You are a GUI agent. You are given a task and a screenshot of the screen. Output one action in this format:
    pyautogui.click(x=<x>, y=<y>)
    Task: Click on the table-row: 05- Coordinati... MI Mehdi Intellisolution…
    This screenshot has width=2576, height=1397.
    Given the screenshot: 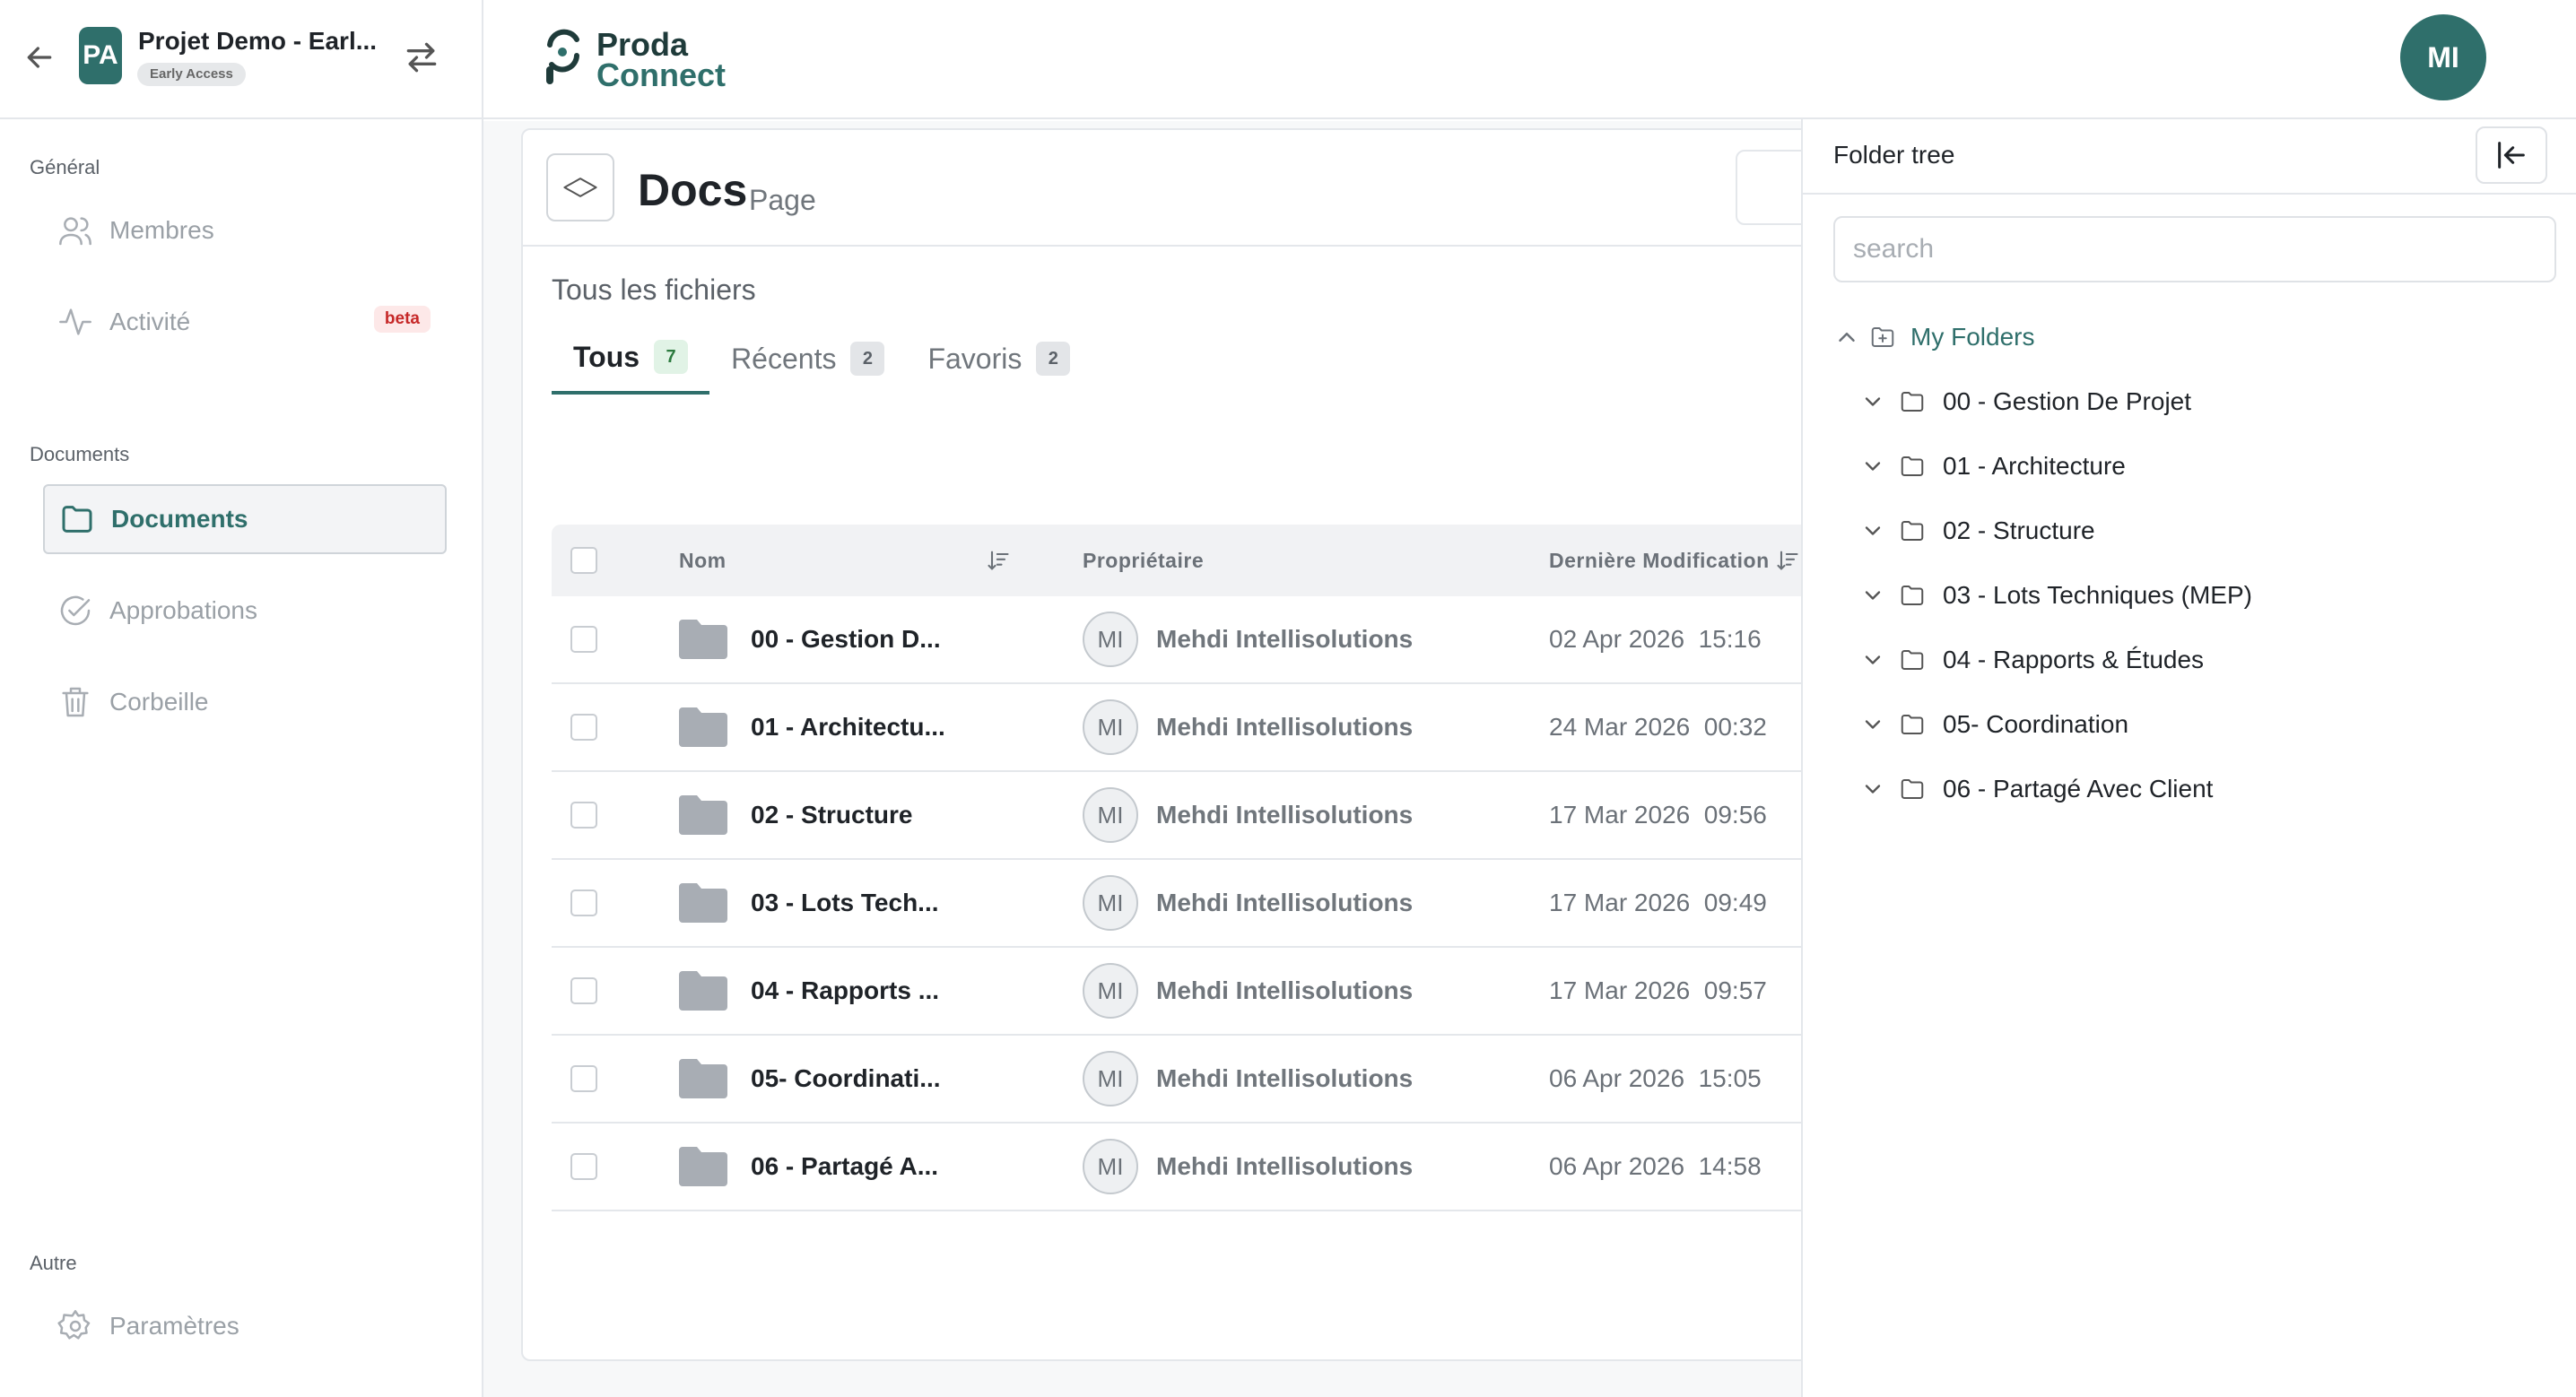 What is the action you would take?
    pyautogui.click(x=1195, y=1080)
    